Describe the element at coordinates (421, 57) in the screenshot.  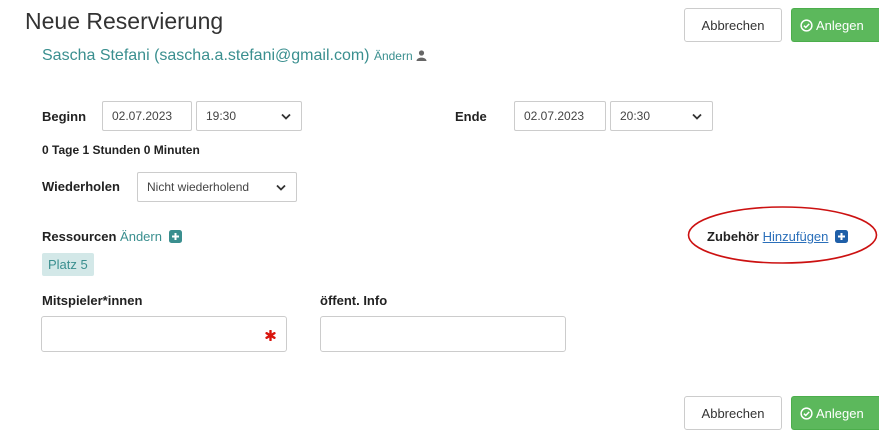
I see `user-icon` at that location.